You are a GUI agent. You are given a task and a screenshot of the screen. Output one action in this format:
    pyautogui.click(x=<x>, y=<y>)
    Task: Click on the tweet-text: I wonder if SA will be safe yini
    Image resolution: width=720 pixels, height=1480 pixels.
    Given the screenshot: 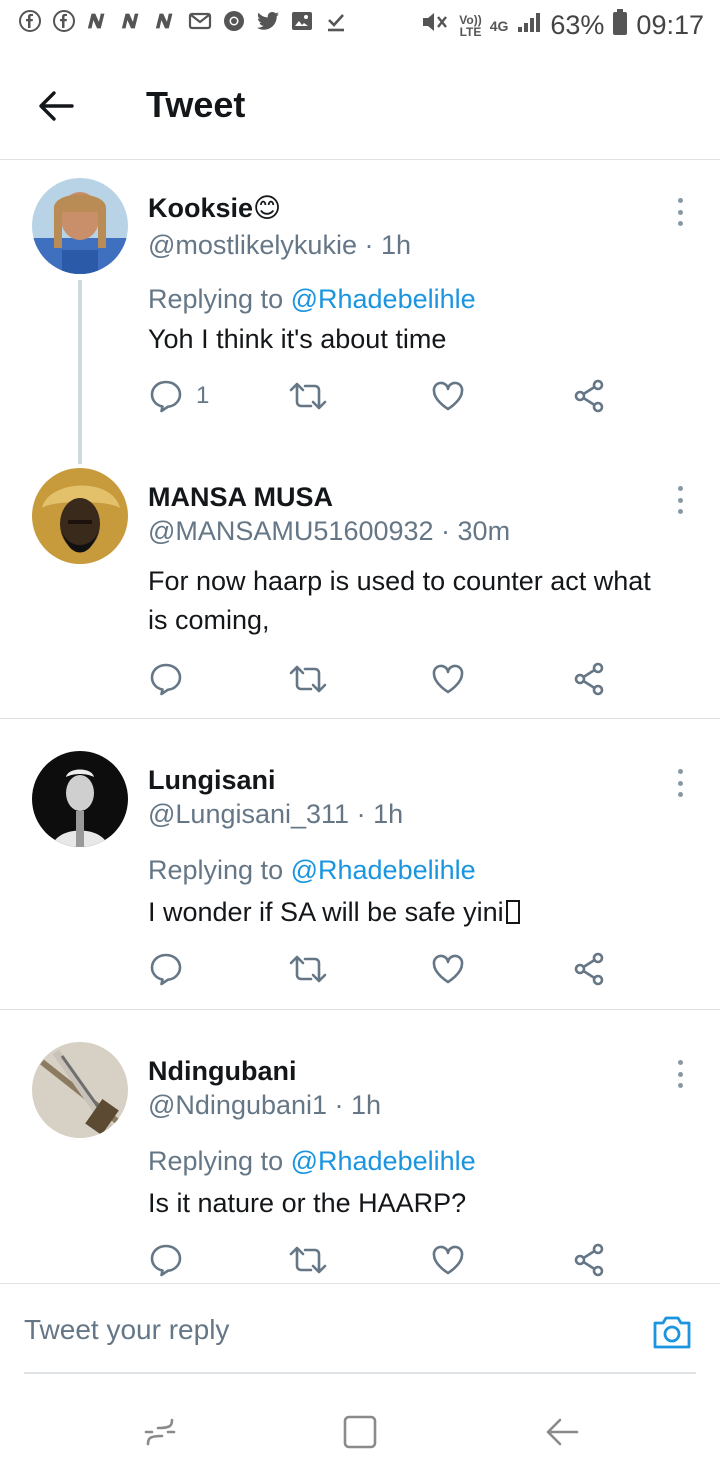 What is the action you would take?
    pyautogui.click(x=408, y=912)
    